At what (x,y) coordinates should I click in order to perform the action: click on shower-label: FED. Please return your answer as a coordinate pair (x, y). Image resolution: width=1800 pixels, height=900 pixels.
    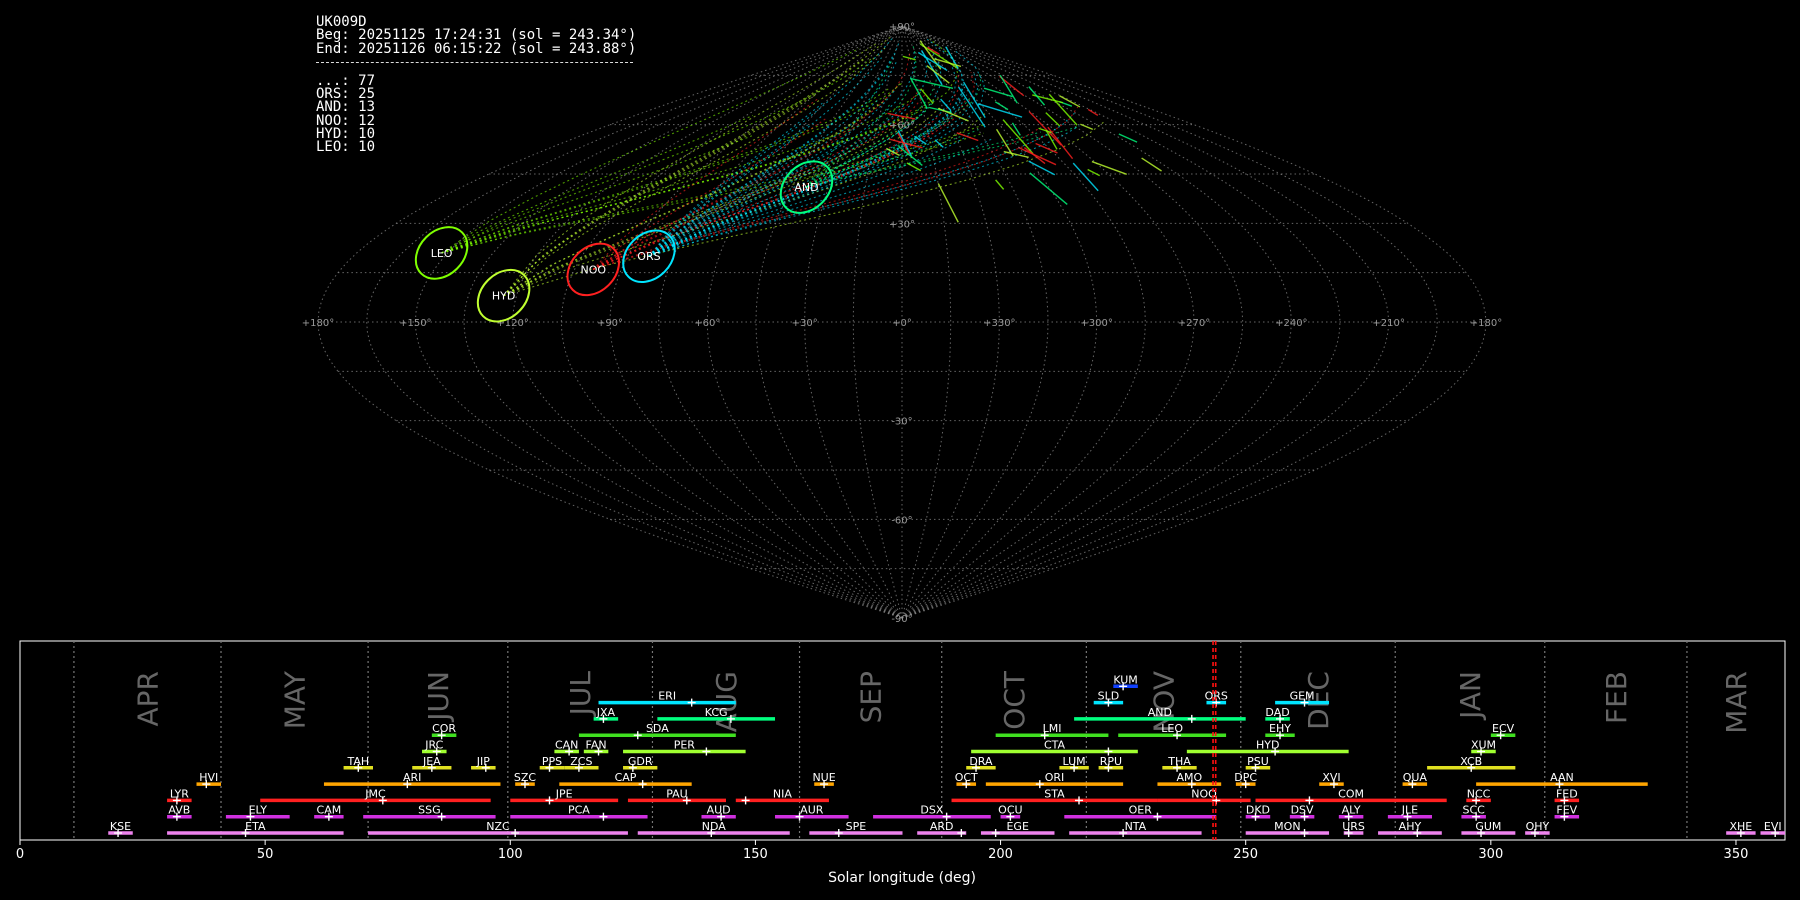
    Looking at the image, I should click on (1567, 793).